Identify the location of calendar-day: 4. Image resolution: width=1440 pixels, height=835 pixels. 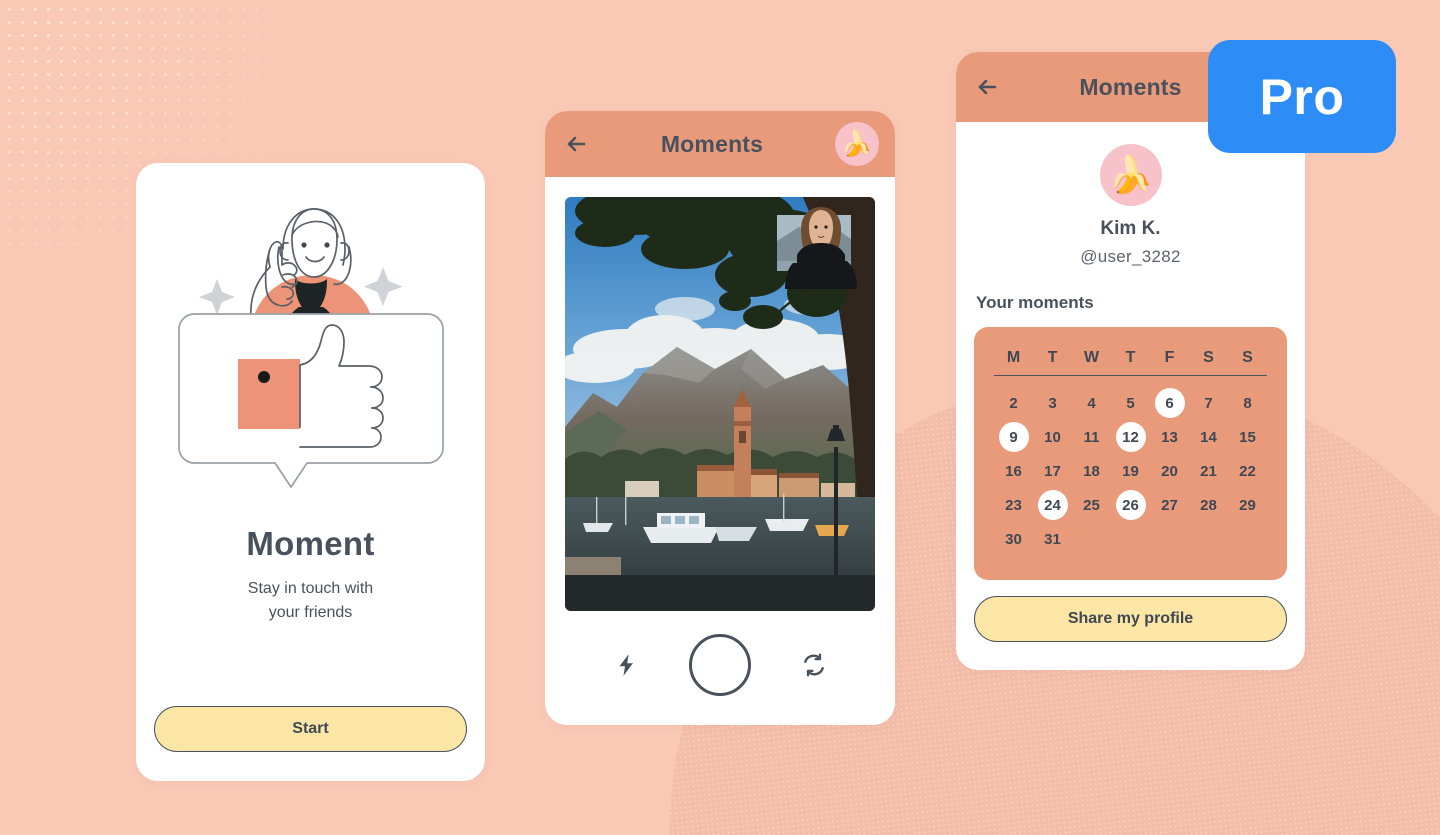
(1091, 403).